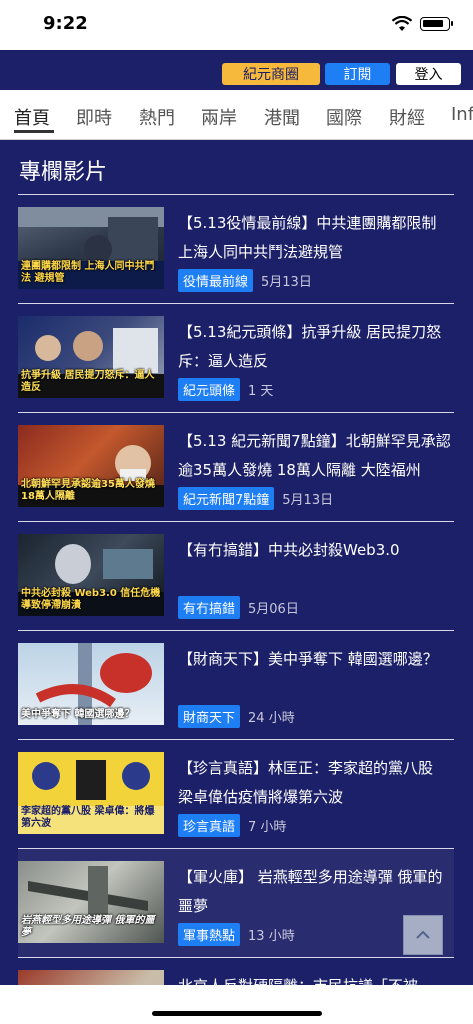  Describe the element at coordinates (237, 1013) in the screenshot. I see `home-indicator` at that location.